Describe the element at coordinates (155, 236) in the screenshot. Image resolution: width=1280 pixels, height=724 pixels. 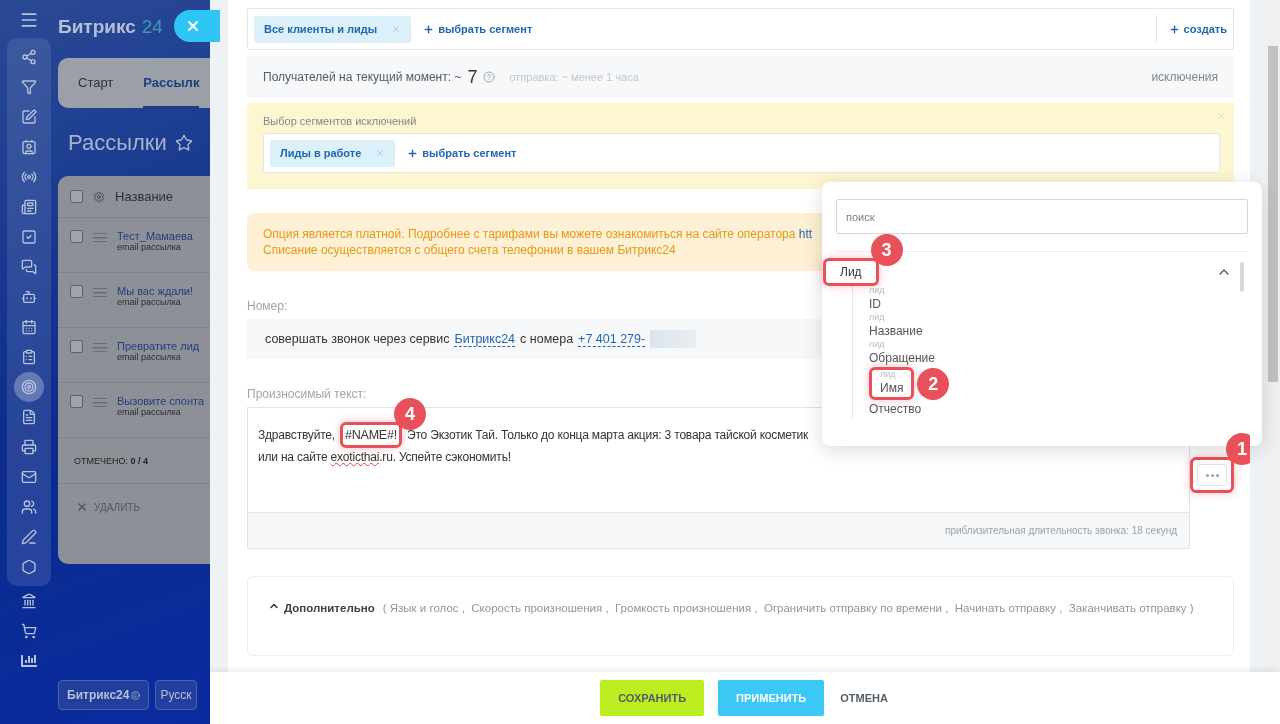
I see `mailing-link: Тест_Мамаева` at that location.